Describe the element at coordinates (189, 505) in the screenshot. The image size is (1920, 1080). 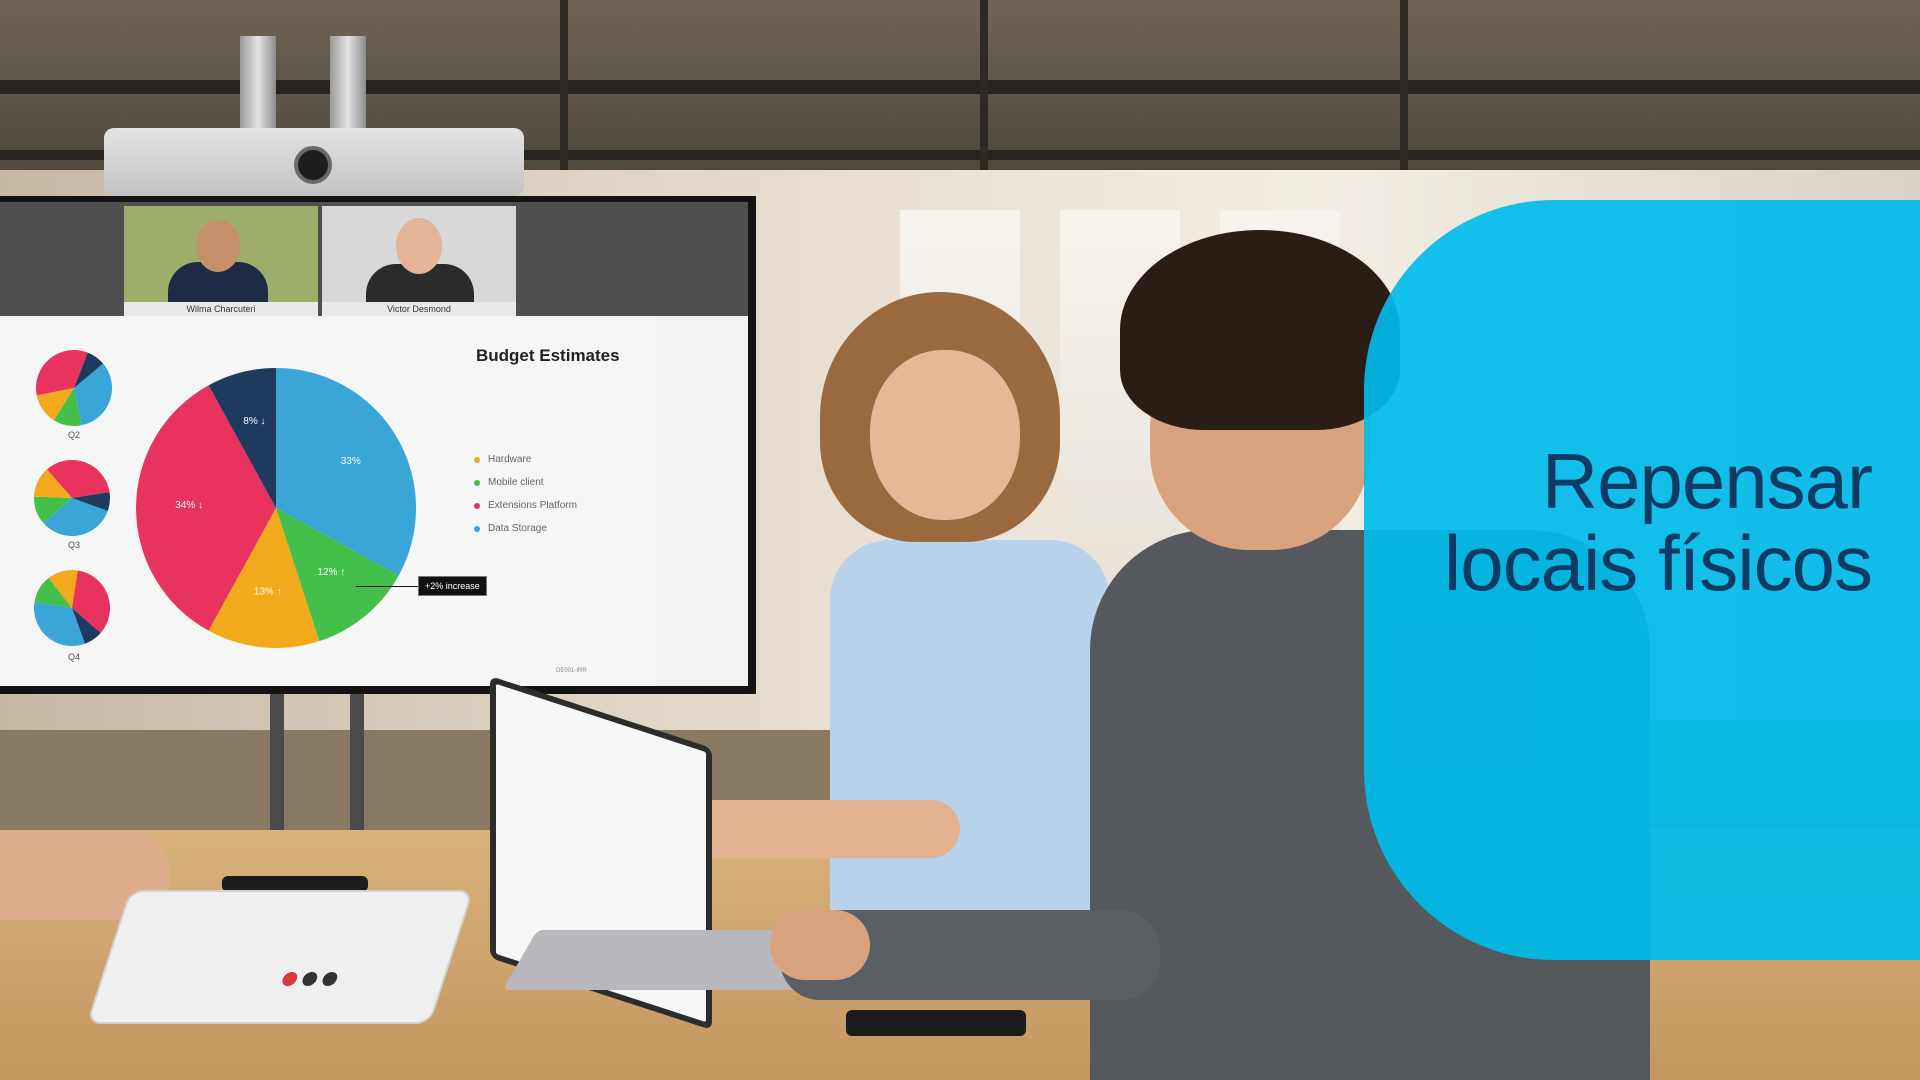
I see `pie-data-label: 34% ↓` at that location.